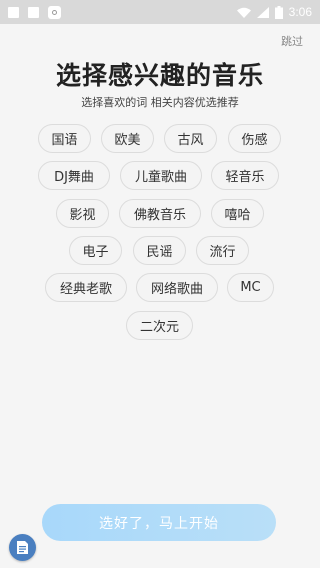 This screenshot has height=568, width=320. I want to click on tag-wangluo-gequ: 网络歌曲, so click(177, 287).